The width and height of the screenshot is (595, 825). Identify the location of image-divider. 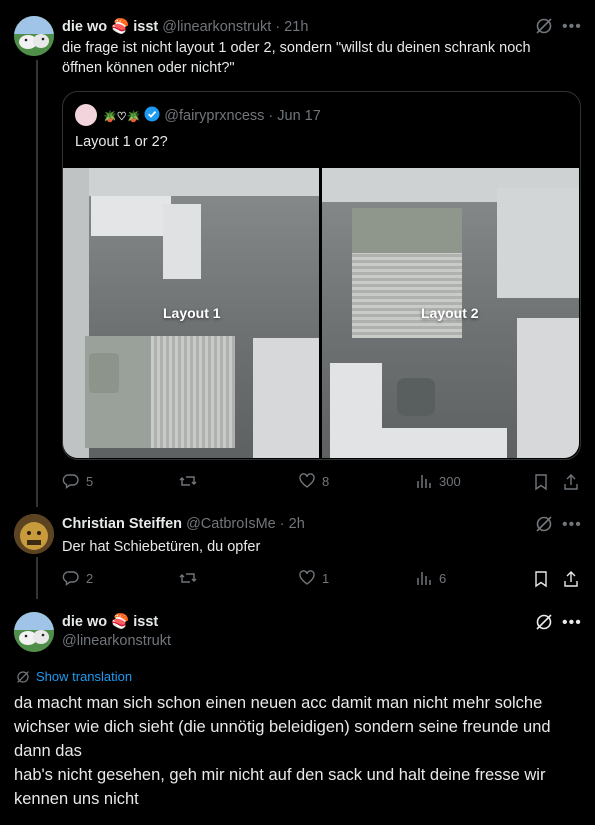
(320, 313).